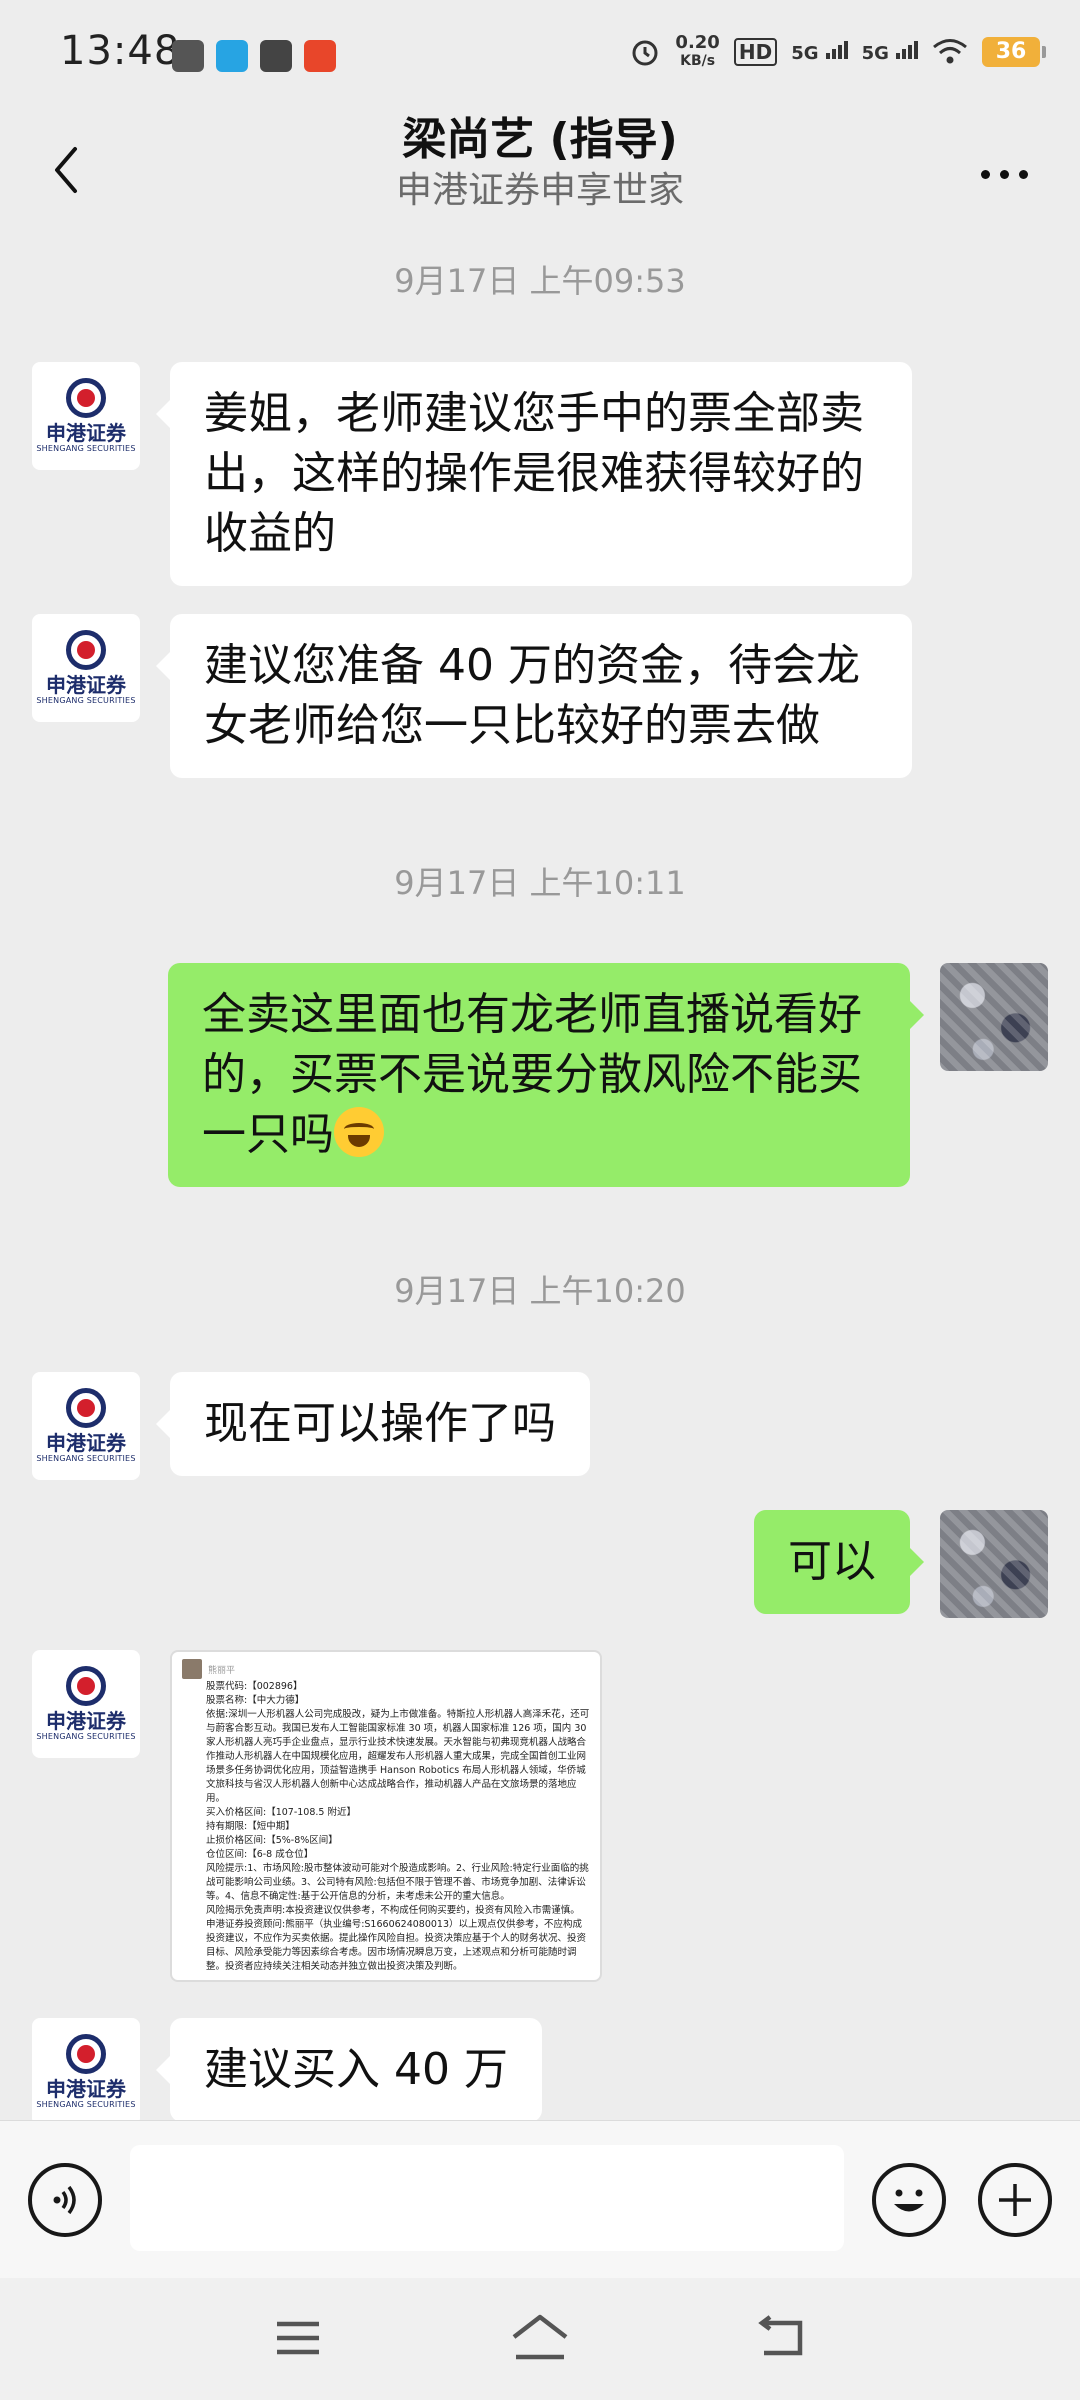  I want to click on image-author: 熊丽平, so click(222, 1670).